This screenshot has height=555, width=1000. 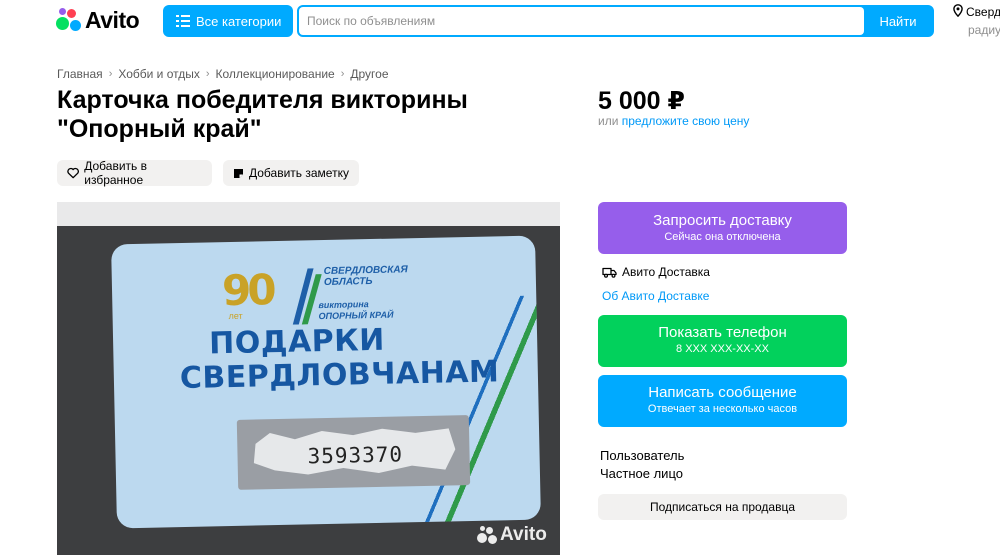 What do you see at coordinates (523, 534) in the screenshot?
I see `watermark-text: Avito` at bounding box center [523, 534].